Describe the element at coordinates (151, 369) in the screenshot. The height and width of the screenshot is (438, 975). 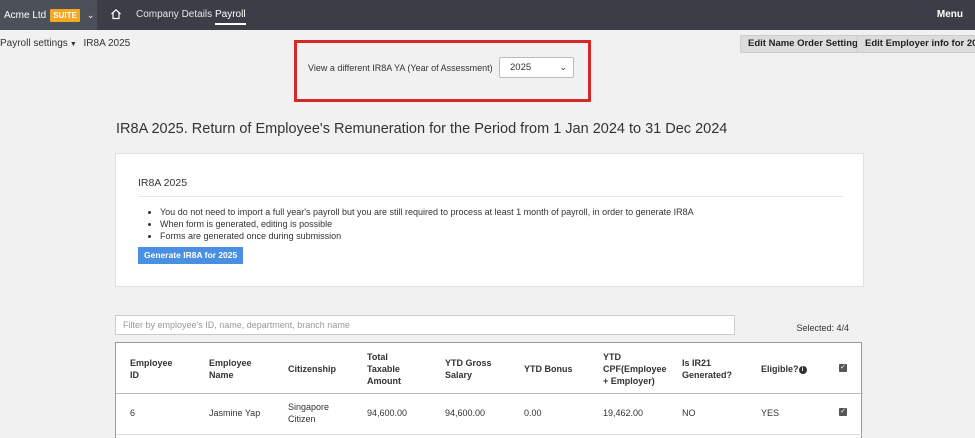
I see `col-employee-id: Employee ID` at that location.